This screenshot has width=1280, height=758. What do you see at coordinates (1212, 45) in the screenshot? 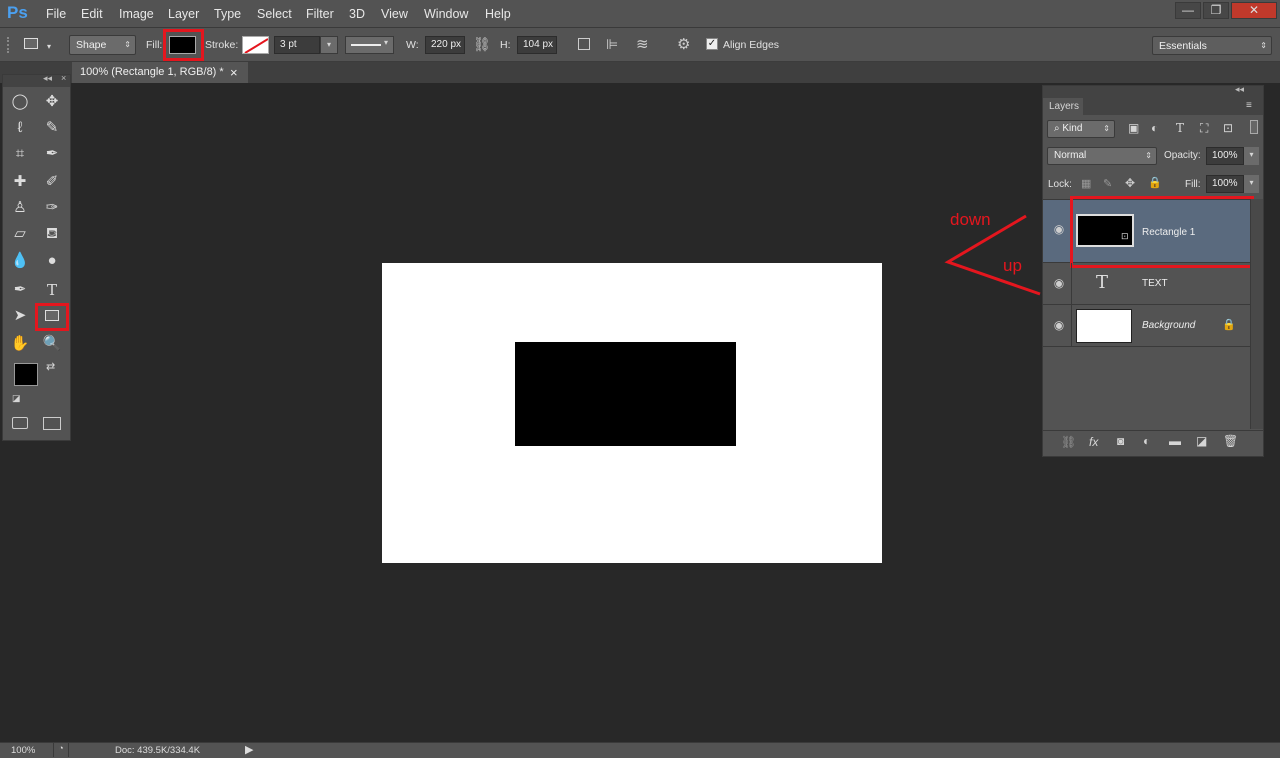
I see `workspace-dropdown: Essentials ⇕` at bounding box center [1212, 45].